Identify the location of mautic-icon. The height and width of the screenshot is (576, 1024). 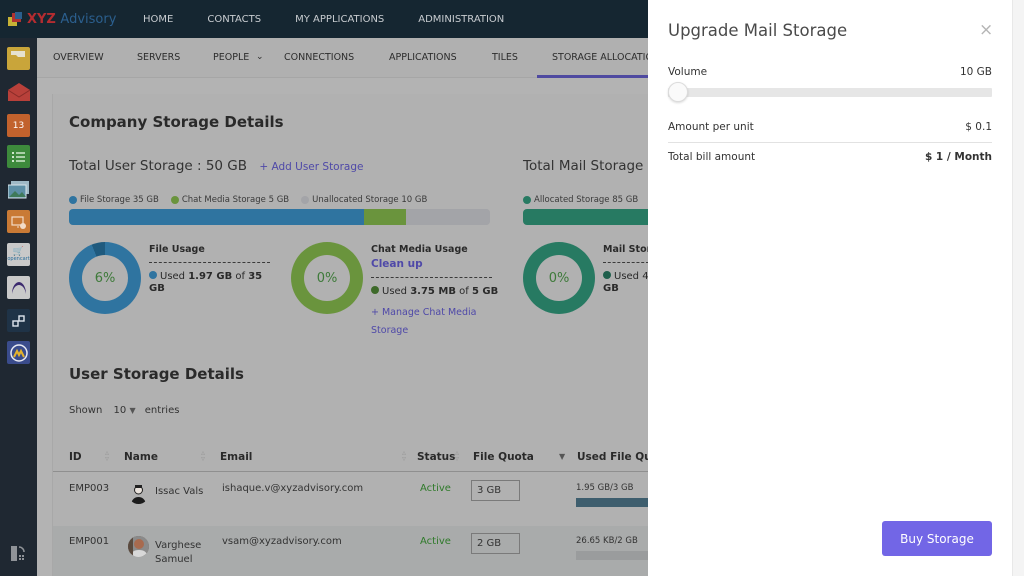
(18, 352).